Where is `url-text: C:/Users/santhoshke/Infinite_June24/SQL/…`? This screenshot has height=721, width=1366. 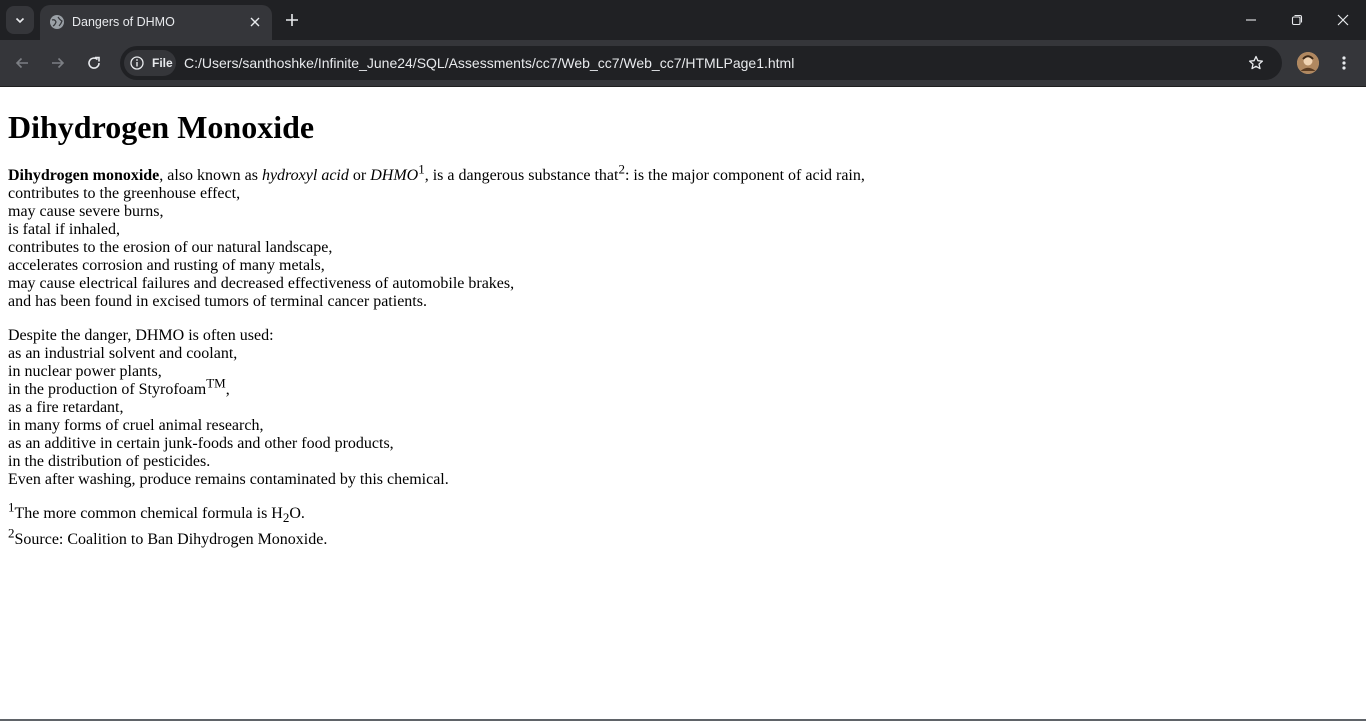
url-text: C:/Users/santhoshke/Infinite_June24/SQL/… is located at coordinates (489, 63).